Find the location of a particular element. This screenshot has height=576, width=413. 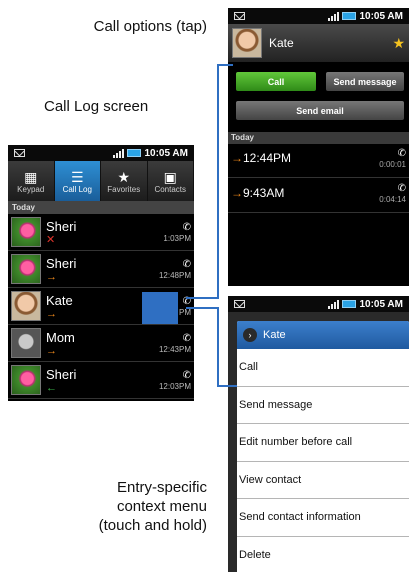

missed-call-icon: ✕ is located at coordinates (51, 239).